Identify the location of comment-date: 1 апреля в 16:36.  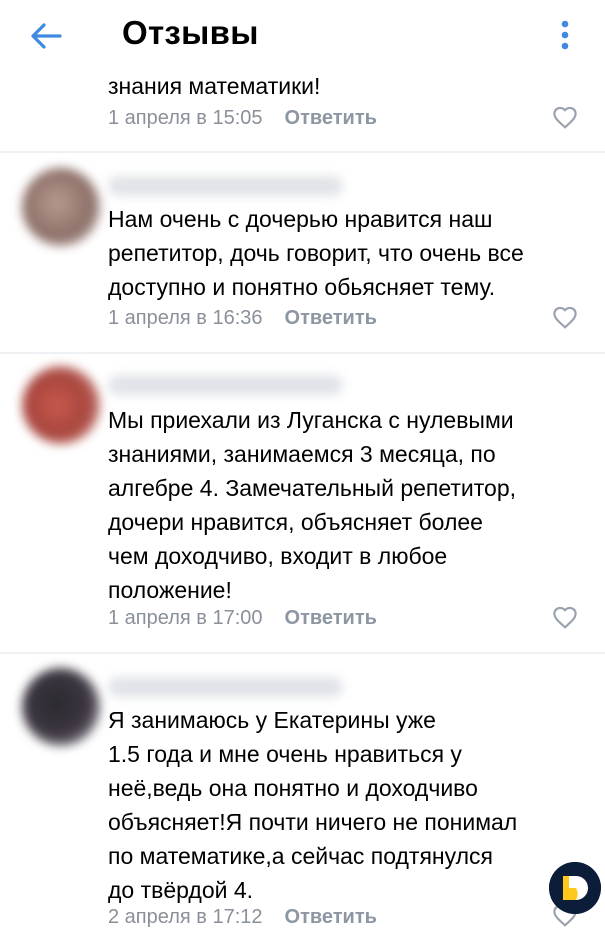
(185, 317).